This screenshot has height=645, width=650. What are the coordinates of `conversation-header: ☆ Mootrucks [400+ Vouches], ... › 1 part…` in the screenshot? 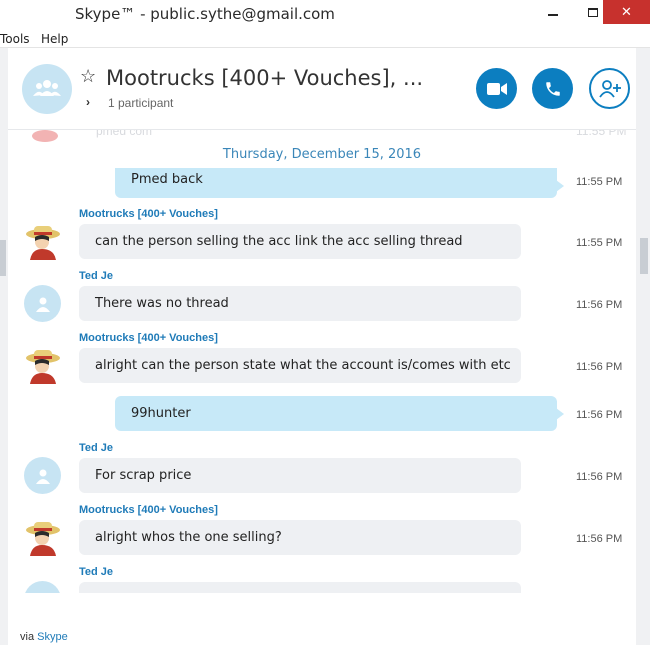 It's located at (322, 89).